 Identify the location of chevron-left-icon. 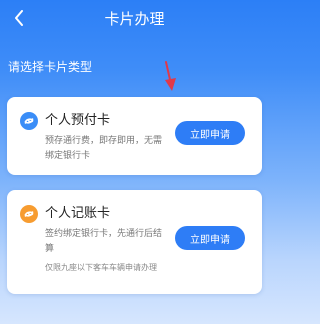
(19, 18).